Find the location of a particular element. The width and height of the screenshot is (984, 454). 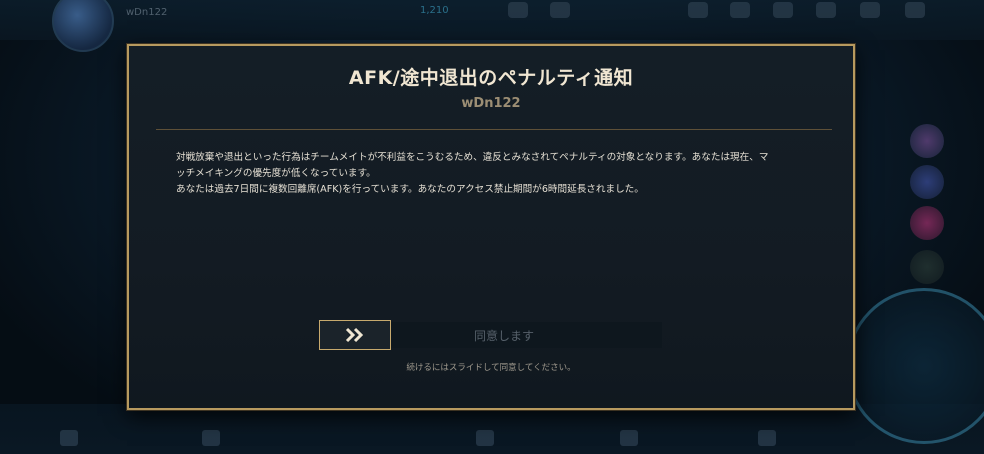

slider-handle is located at coordinates (355, 335).